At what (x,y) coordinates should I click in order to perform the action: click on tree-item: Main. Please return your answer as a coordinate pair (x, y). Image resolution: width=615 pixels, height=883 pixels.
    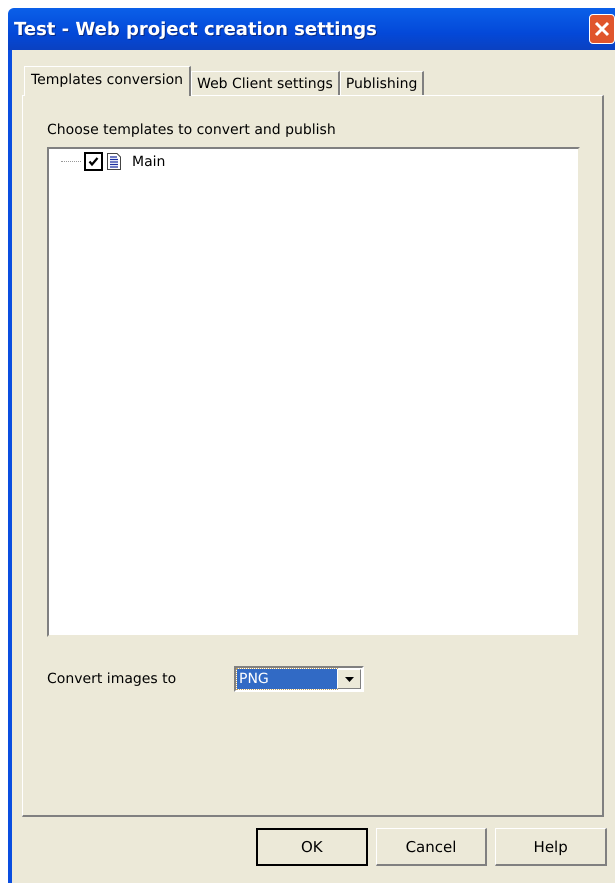
    Looking at the image, I should click on (149, 162).